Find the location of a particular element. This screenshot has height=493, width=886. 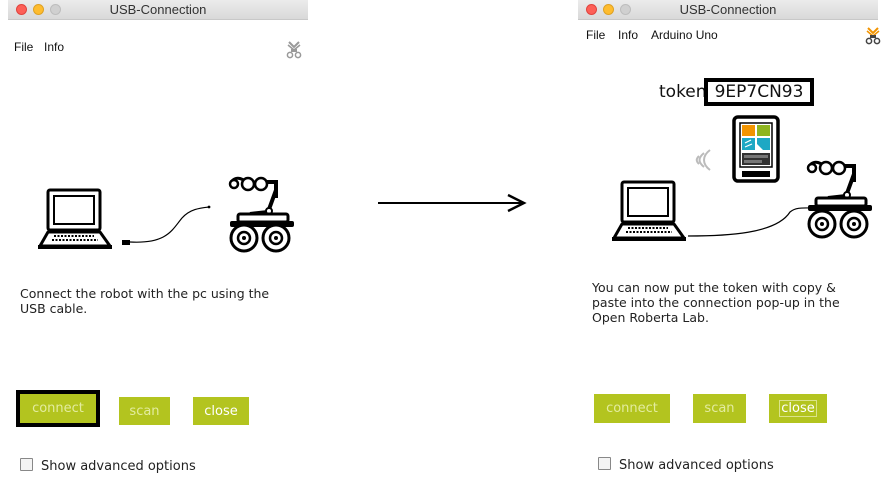

message-line: Open Roberta Lab. is located at coordinates (650, 317).